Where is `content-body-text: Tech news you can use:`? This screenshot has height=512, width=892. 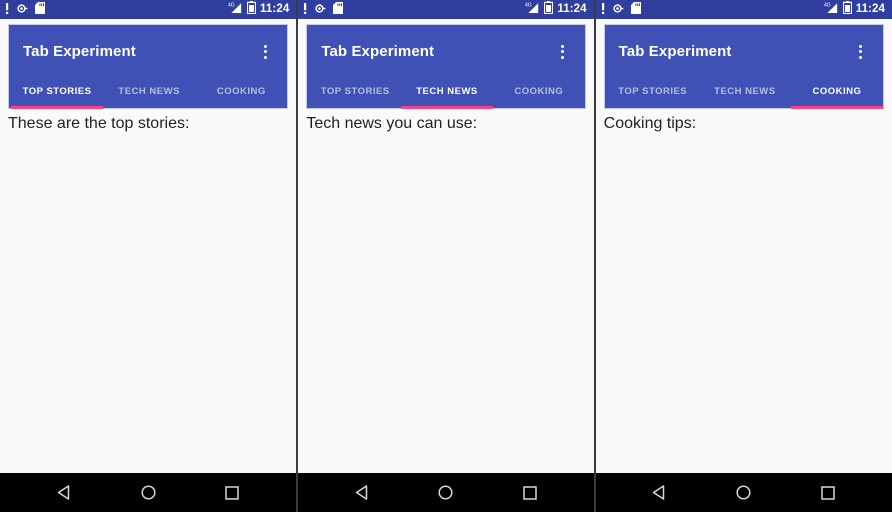 content-body-text: Tech news you can use: is located at coordinates (392, 123).